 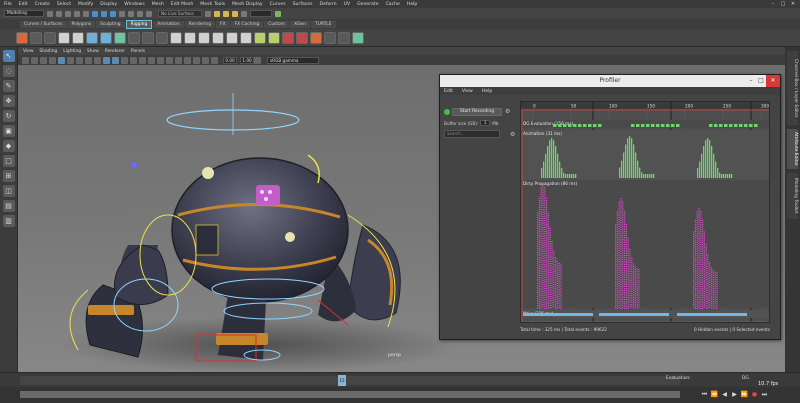 What do you see at coordinates (24, 13) in the screenshot?
I see `menu-set-select: Modeling` at bounding box center [24, 13].